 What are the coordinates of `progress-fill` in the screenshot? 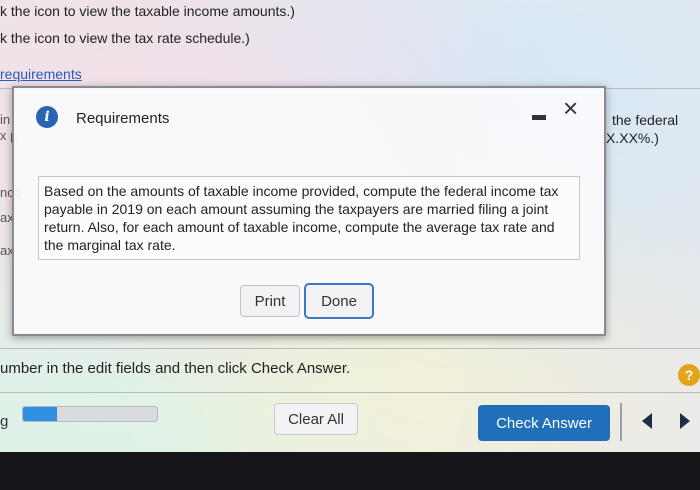 It's located at (40, 414).